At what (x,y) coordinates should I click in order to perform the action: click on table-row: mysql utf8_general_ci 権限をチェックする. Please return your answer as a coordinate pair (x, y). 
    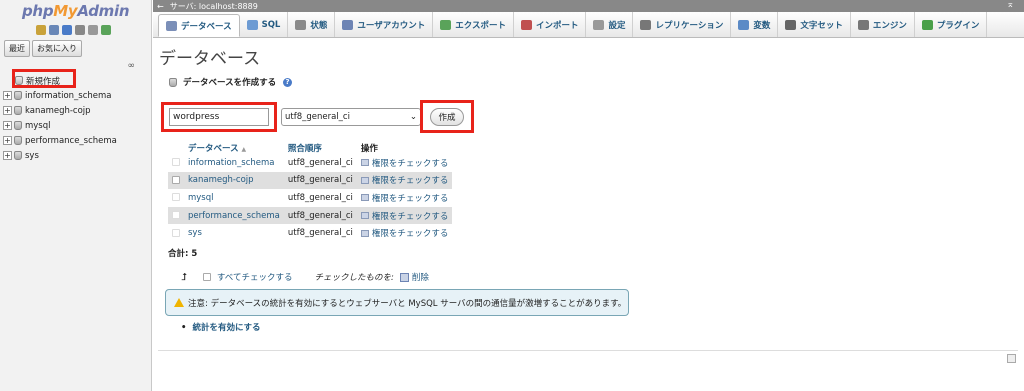
    Looking at the image, I should click on (310, 198).